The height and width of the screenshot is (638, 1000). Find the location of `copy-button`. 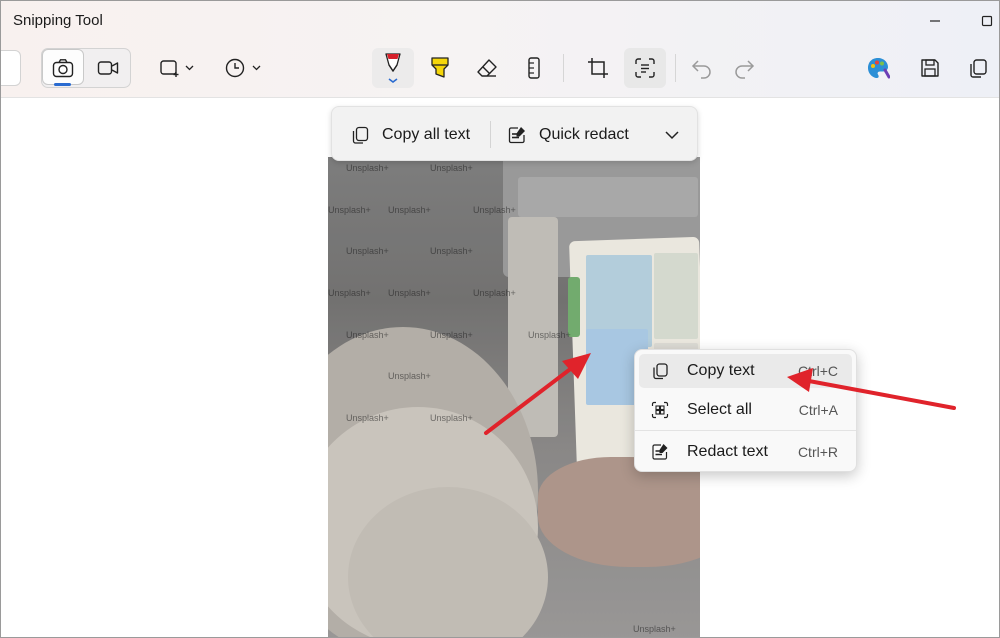

copy-button is located at coordinates (978, 68).